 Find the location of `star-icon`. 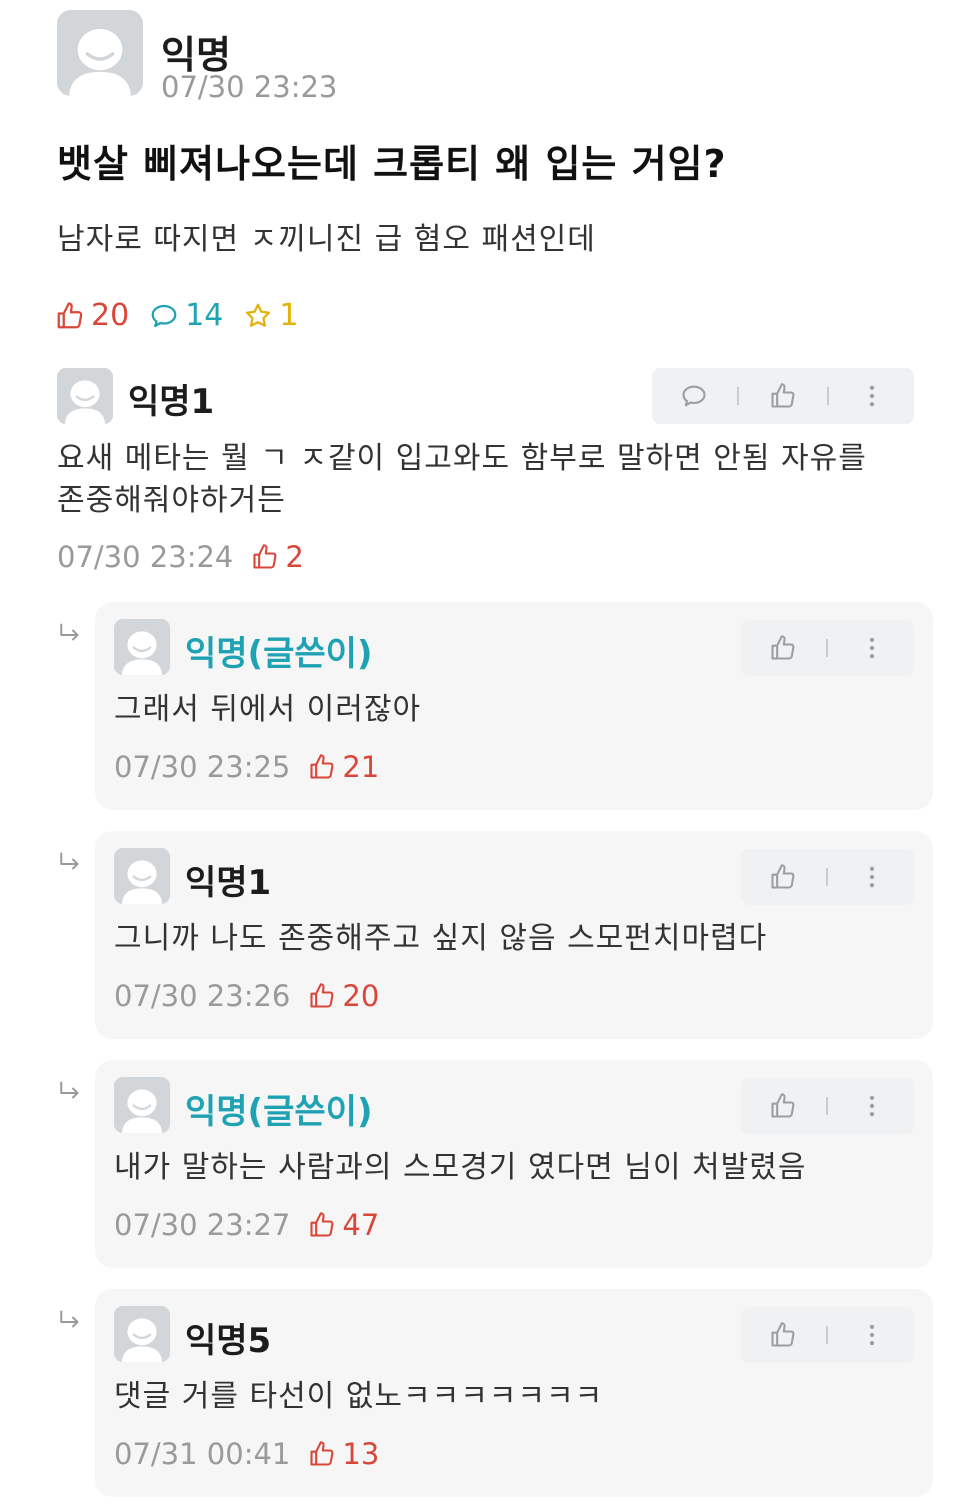

star-icon is located at coordinates (258, 316).